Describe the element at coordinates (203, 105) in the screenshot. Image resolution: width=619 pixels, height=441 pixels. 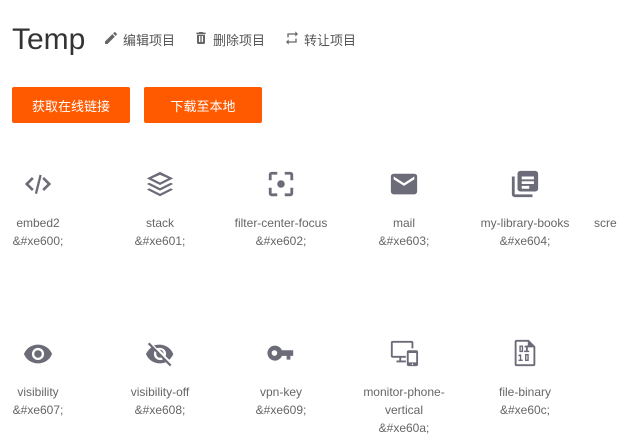
I see `download-local-button: 下载至本地` at that location.